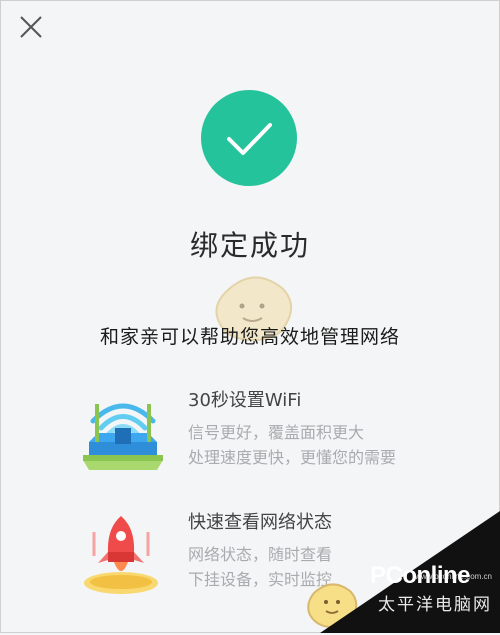 The width and height of the screenshot is (500, 635). Describe the element at coordinates (276, 432) in the screenshot. I see `feature-desc-line: 信号更好，覆盖面积更大` at that location.